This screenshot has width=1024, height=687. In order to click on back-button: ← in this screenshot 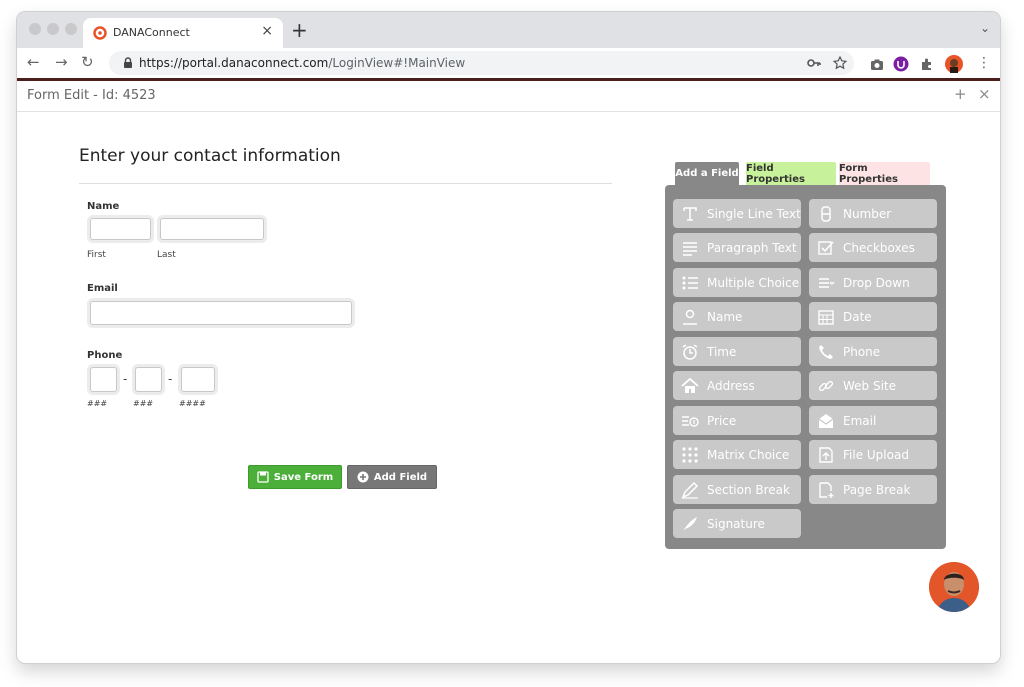, I will do `click(33, 62)`.